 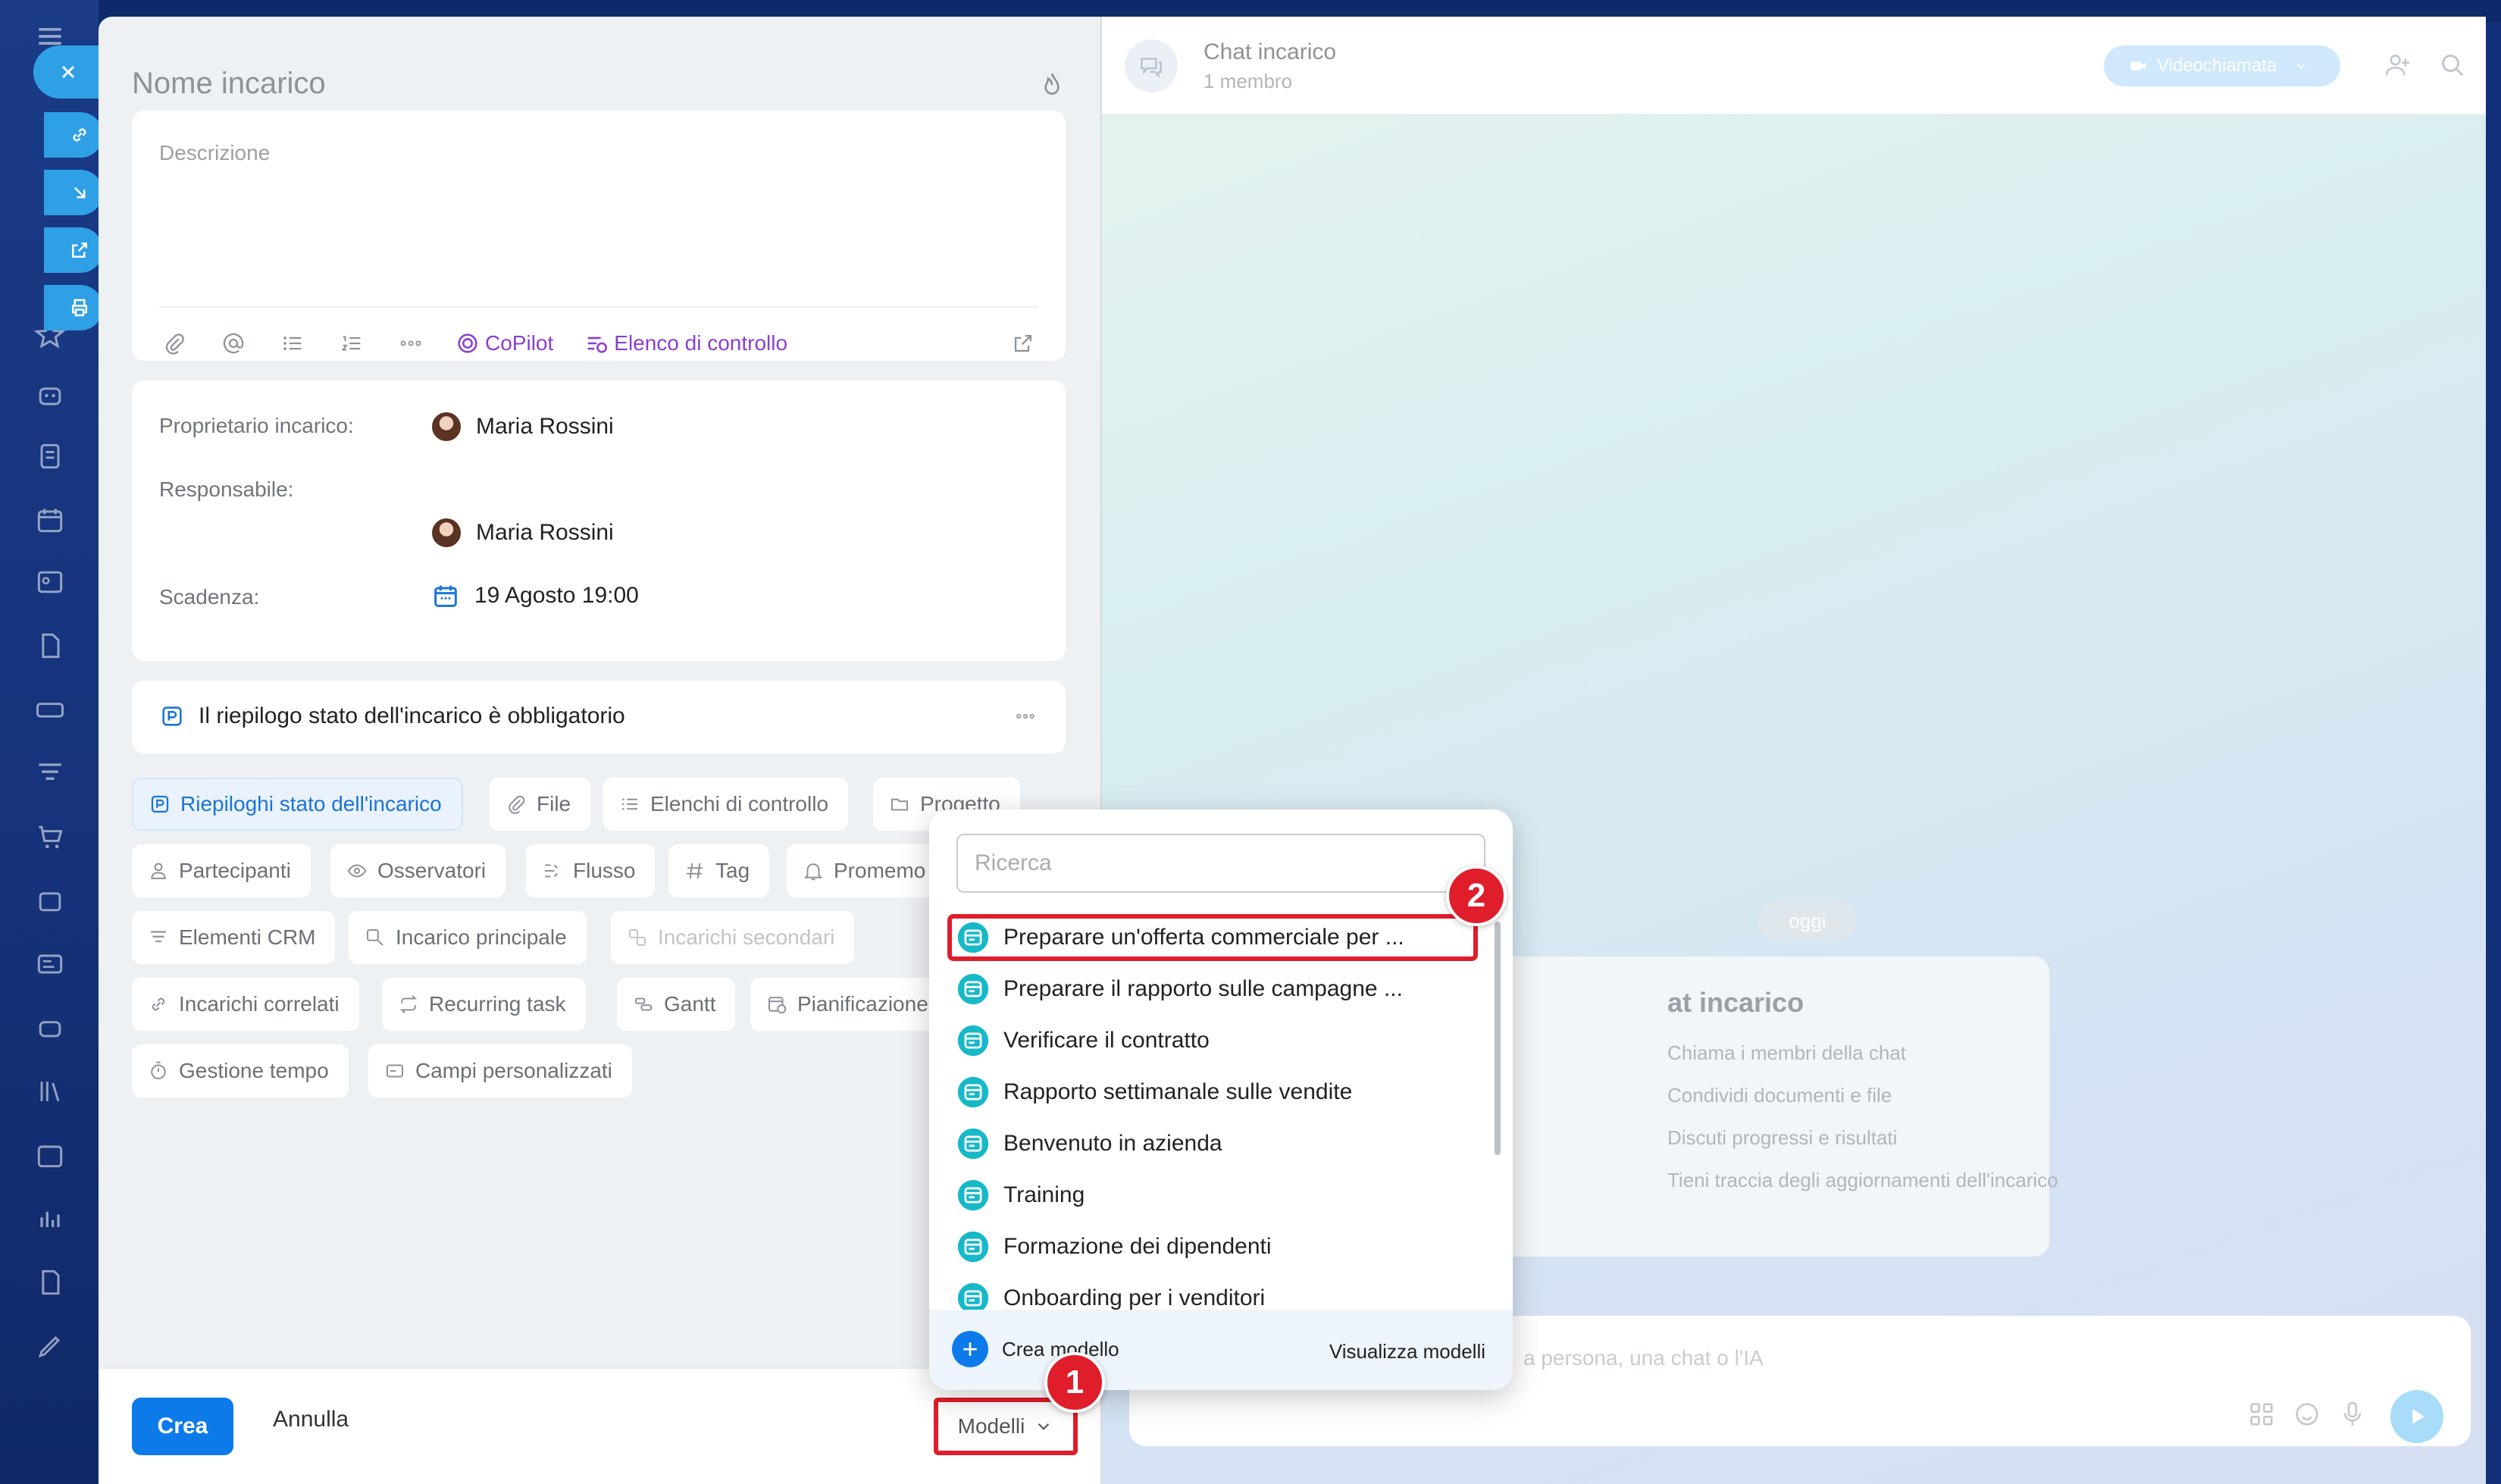 I want to click on description-card: Descrizione CoPilot Elenco di controllo, so click(x=599, y=236).